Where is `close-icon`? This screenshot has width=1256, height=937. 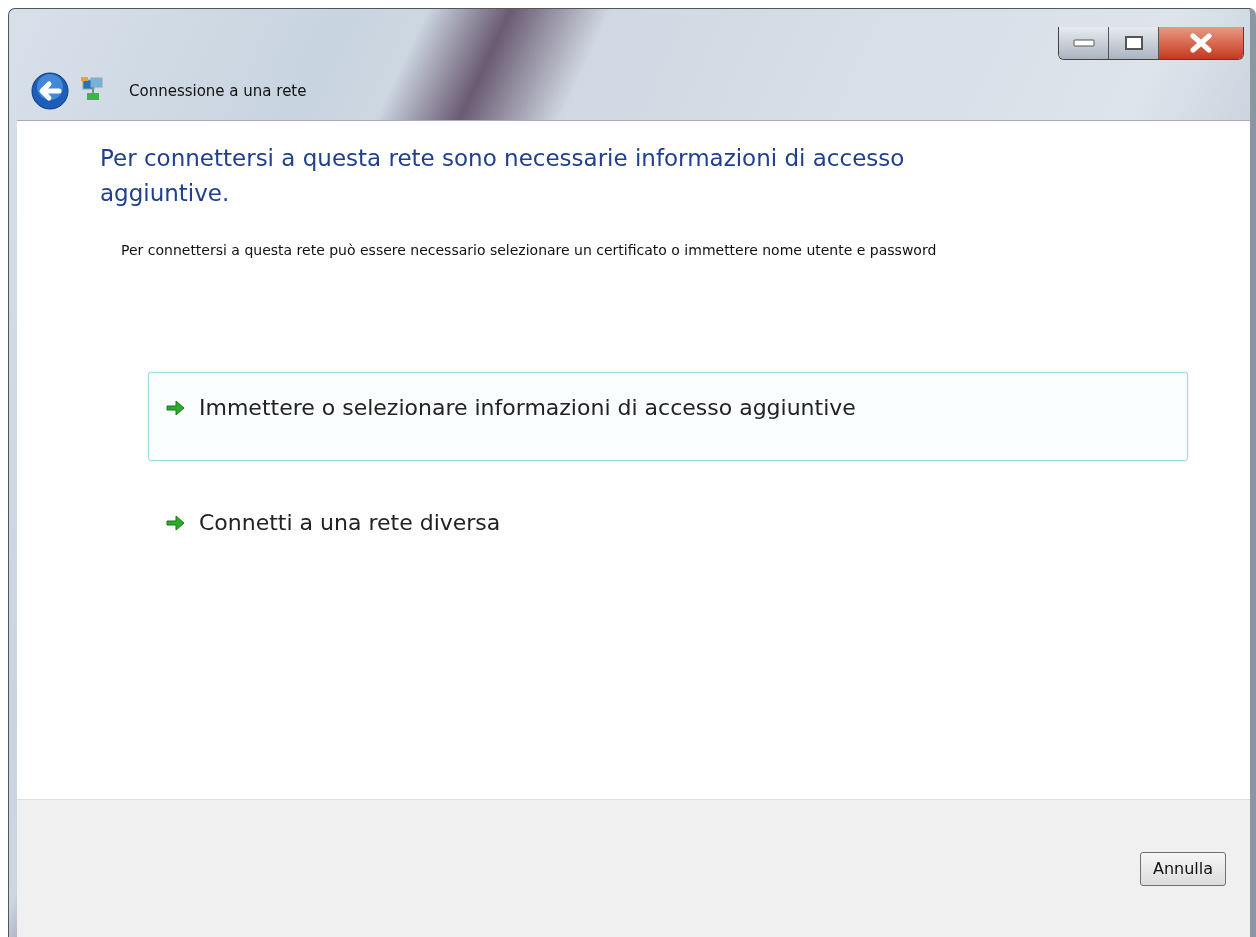 close-icon is located at coordinates (1201, 43).